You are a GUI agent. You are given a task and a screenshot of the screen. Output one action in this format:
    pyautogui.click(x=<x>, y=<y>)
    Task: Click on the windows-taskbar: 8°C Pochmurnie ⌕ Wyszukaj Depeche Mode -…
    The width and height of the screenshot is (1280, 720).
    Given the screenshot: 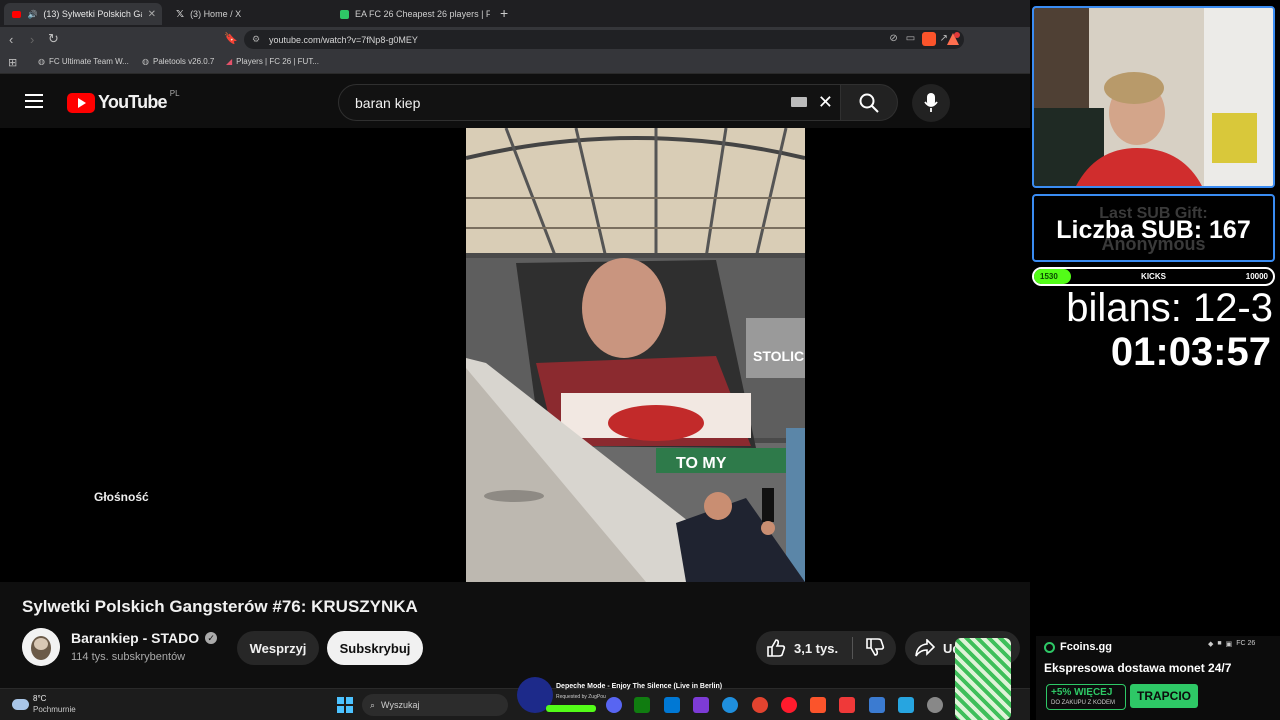 What is the action you would take?
    pyautogui.click(x=515, y=698)
    